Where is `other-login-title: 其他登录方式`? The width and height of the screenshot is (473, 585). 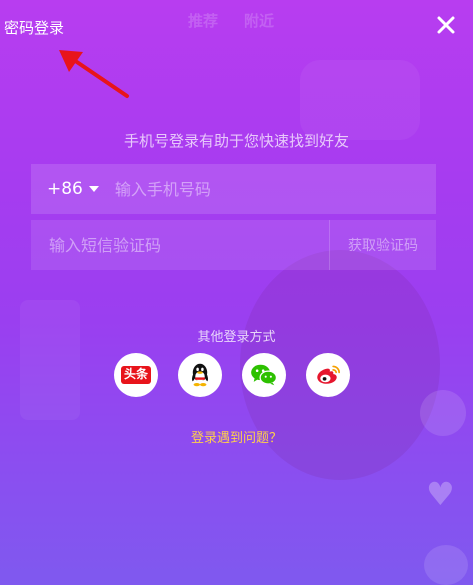 other-login-title: 其他登录方式 is located at coordinates (236, 337).